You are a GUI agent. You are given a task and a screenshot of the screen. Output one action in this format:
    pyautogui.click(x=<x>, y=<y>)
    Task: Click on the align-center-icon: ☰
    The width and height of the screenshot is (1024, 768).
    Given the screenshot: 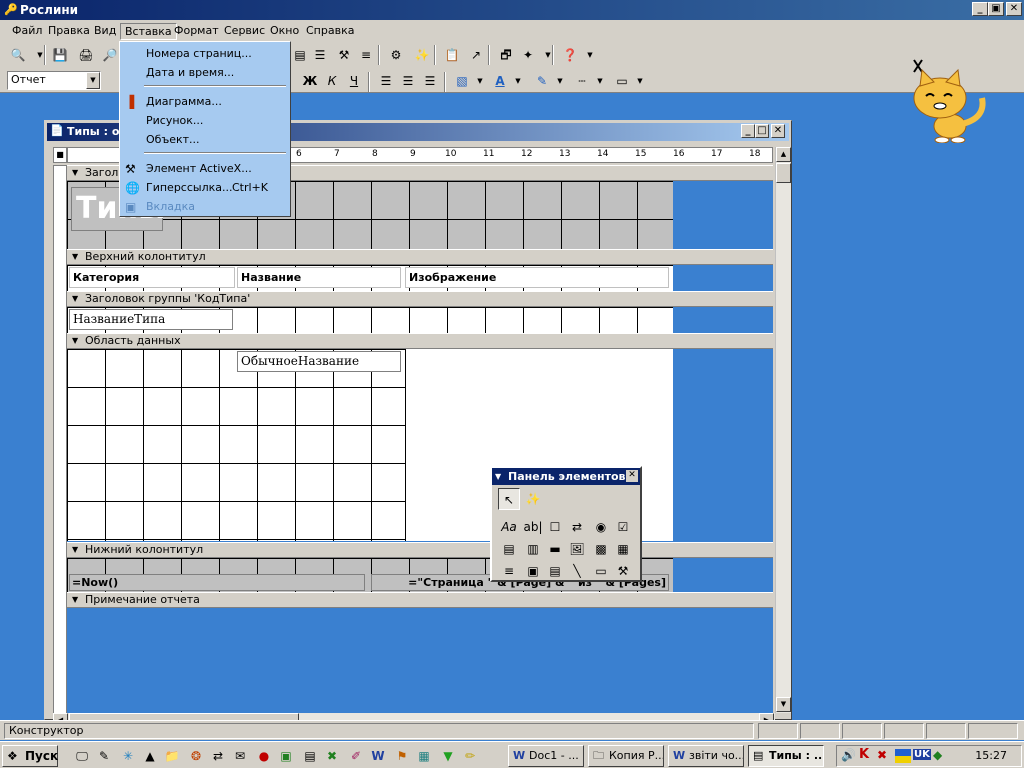 What is the action you would take?
    pyautogui.click(x=408, y=81)
    